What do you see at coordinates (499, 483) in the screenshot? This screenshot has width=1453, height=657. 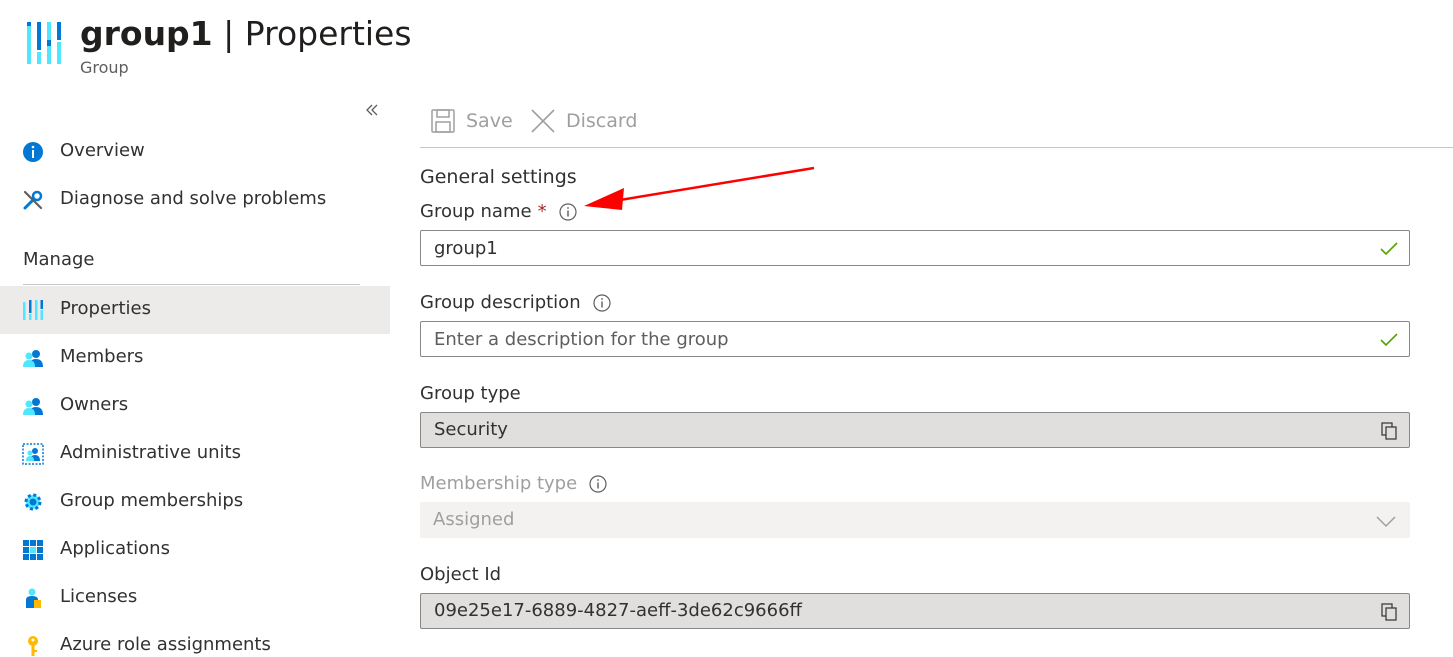 I see `membership-type-label-text: Membership type` at bounding box center [499, 483].